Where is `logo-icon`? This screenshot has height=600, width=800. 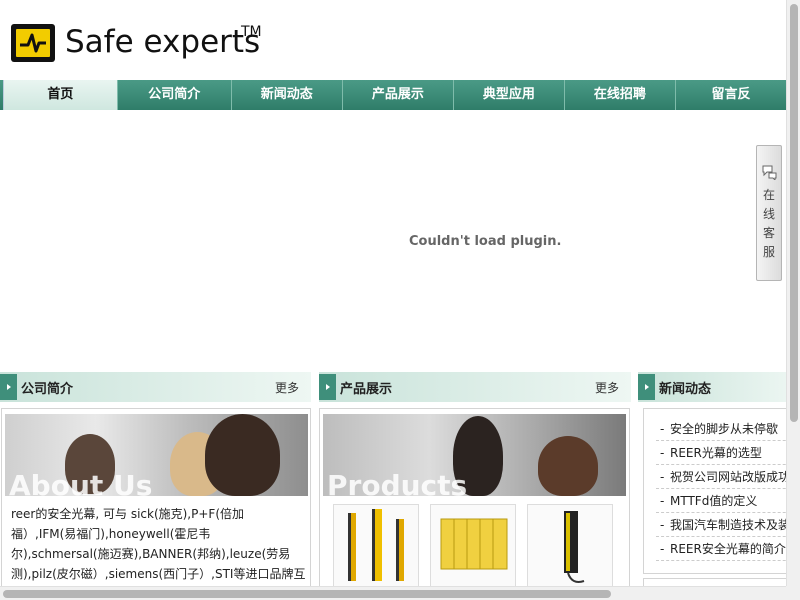
logo-icon is located at coordinates (33, 43).